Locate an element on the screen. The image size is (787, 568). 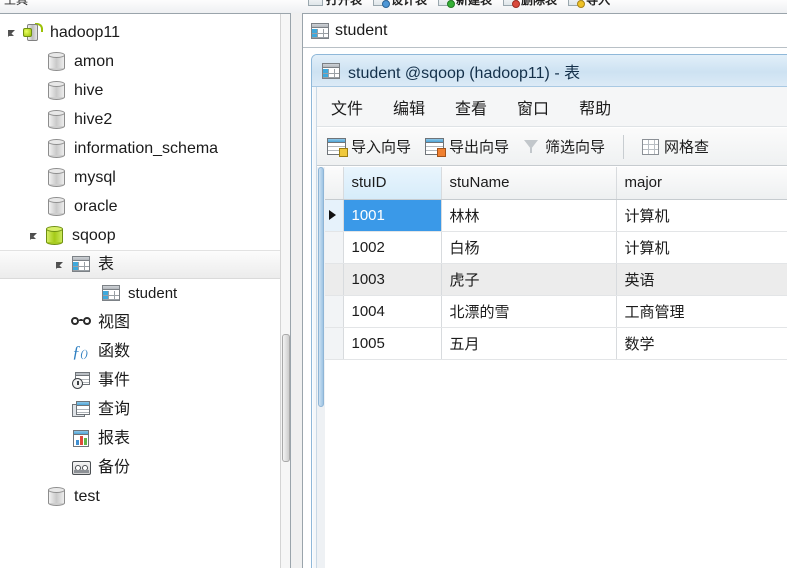
toolbar-button-delete-table: 删除表 is located at coordinates (530, 4).